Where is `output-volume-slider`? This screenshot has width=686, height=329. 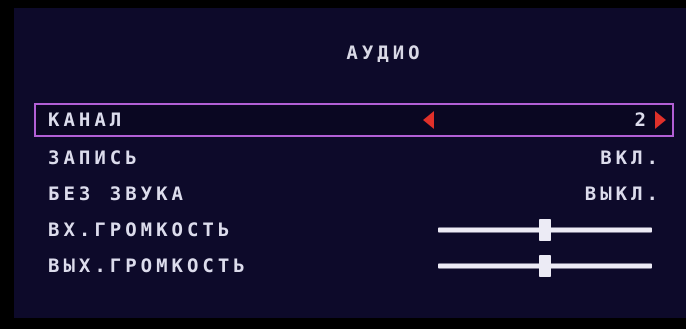 output-volume-slider is located at coordinates (545, 266).